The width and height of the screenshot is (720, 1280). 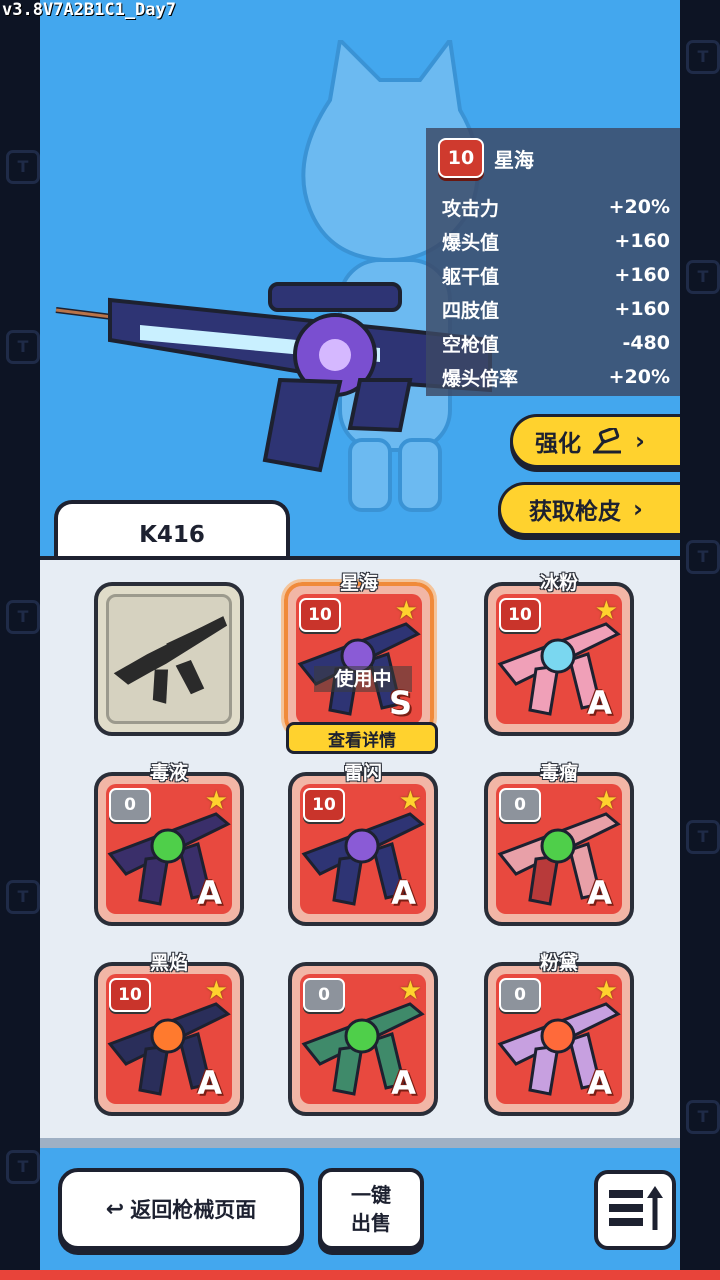 What do you see at coordinates (559, 1034) in the screenshot?
I see `skin-card: 粉黛 0 ★ A` at bounding box center [559, 1034].